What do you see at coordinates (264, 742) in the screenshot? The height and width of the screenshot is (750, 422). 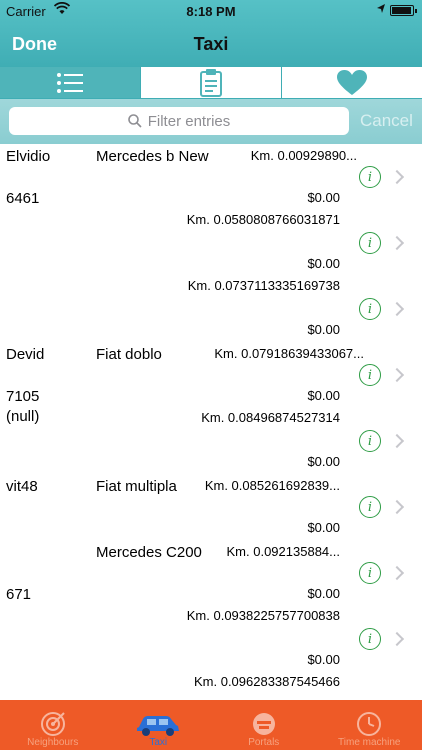 I see `tab-label: Portals` at bounding box center [264, 742].